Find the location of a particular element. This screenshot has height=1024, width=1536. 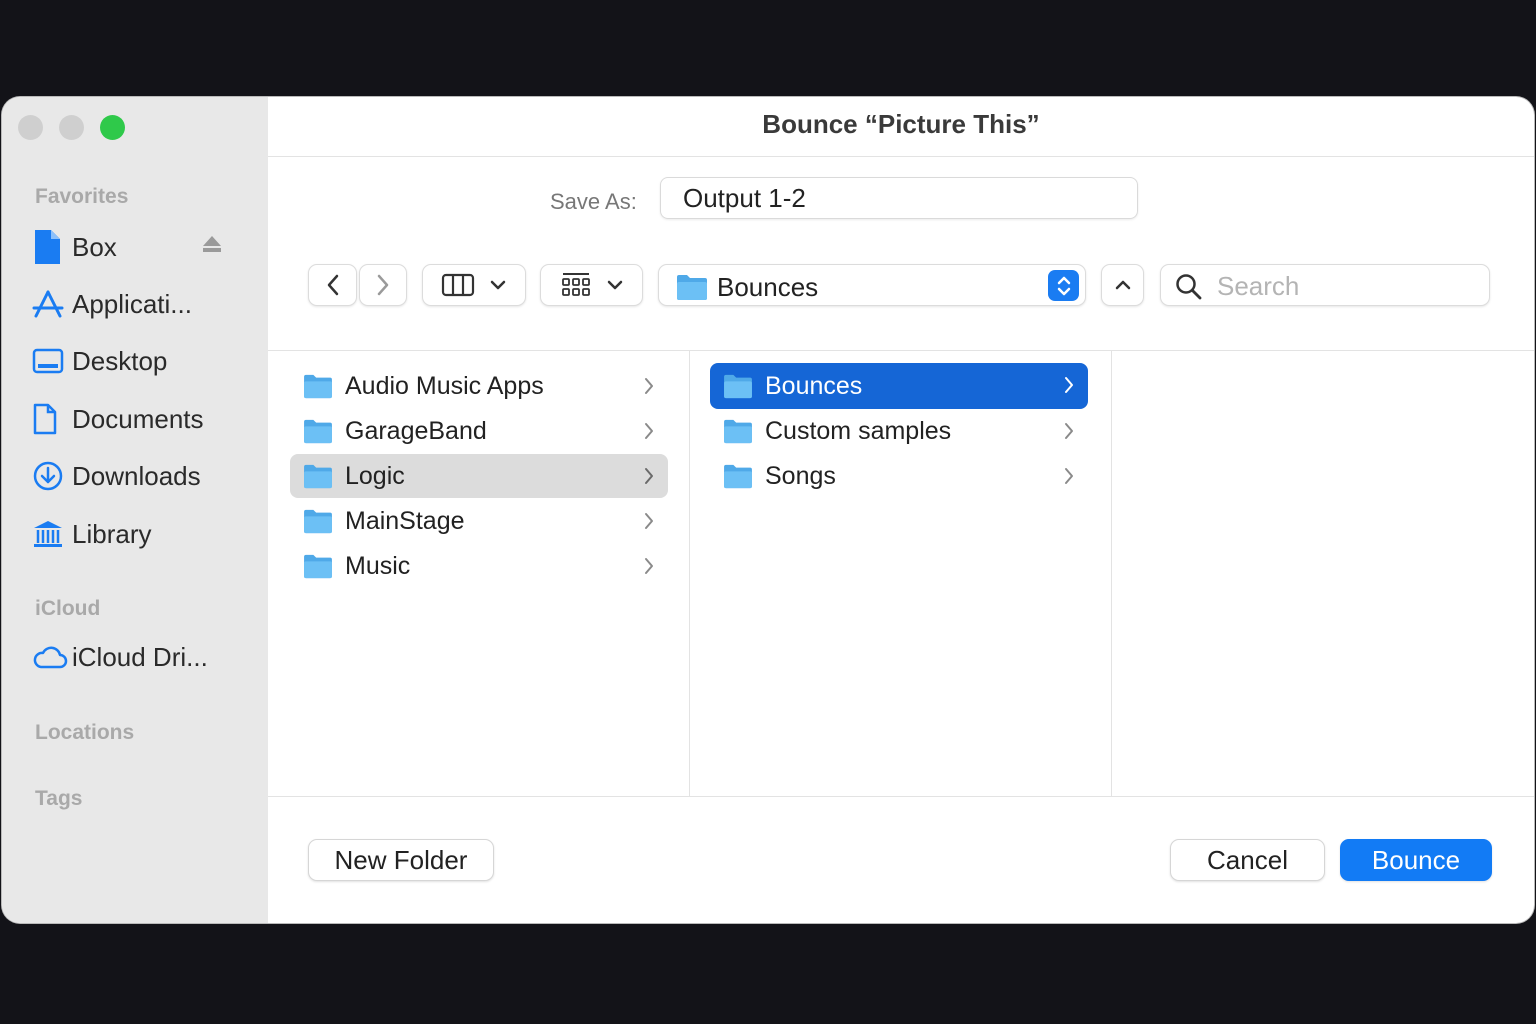

folder-name: Bounces is located at coordinates (814, 385).